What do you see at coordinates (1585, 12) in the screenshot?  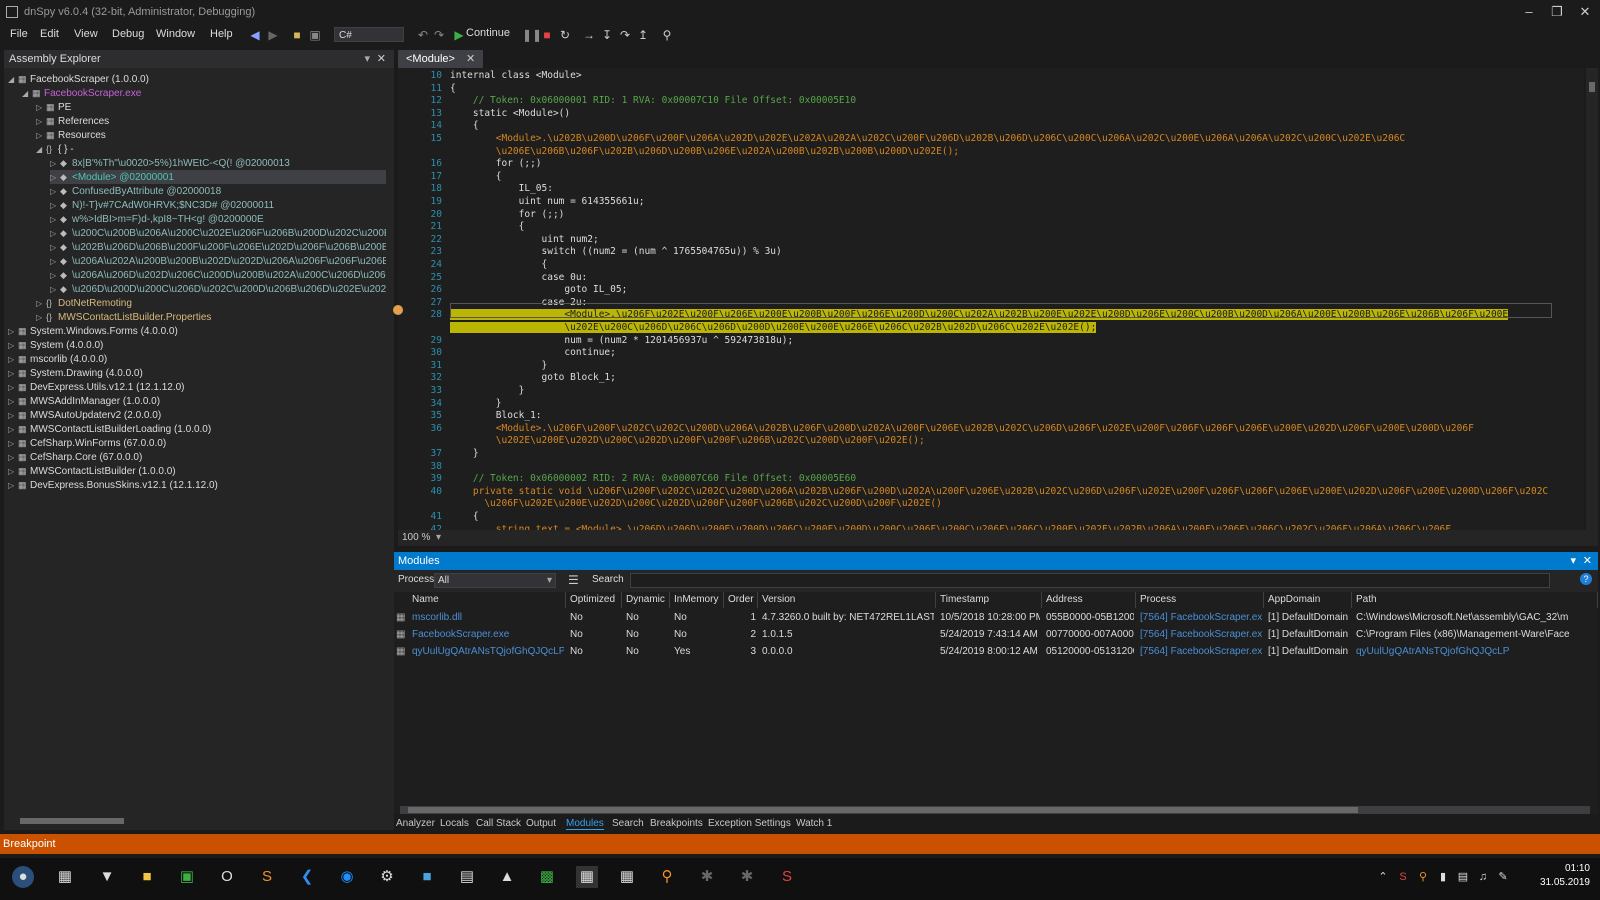 I see `close-button: ✕` at bounding box center [1585, 12].